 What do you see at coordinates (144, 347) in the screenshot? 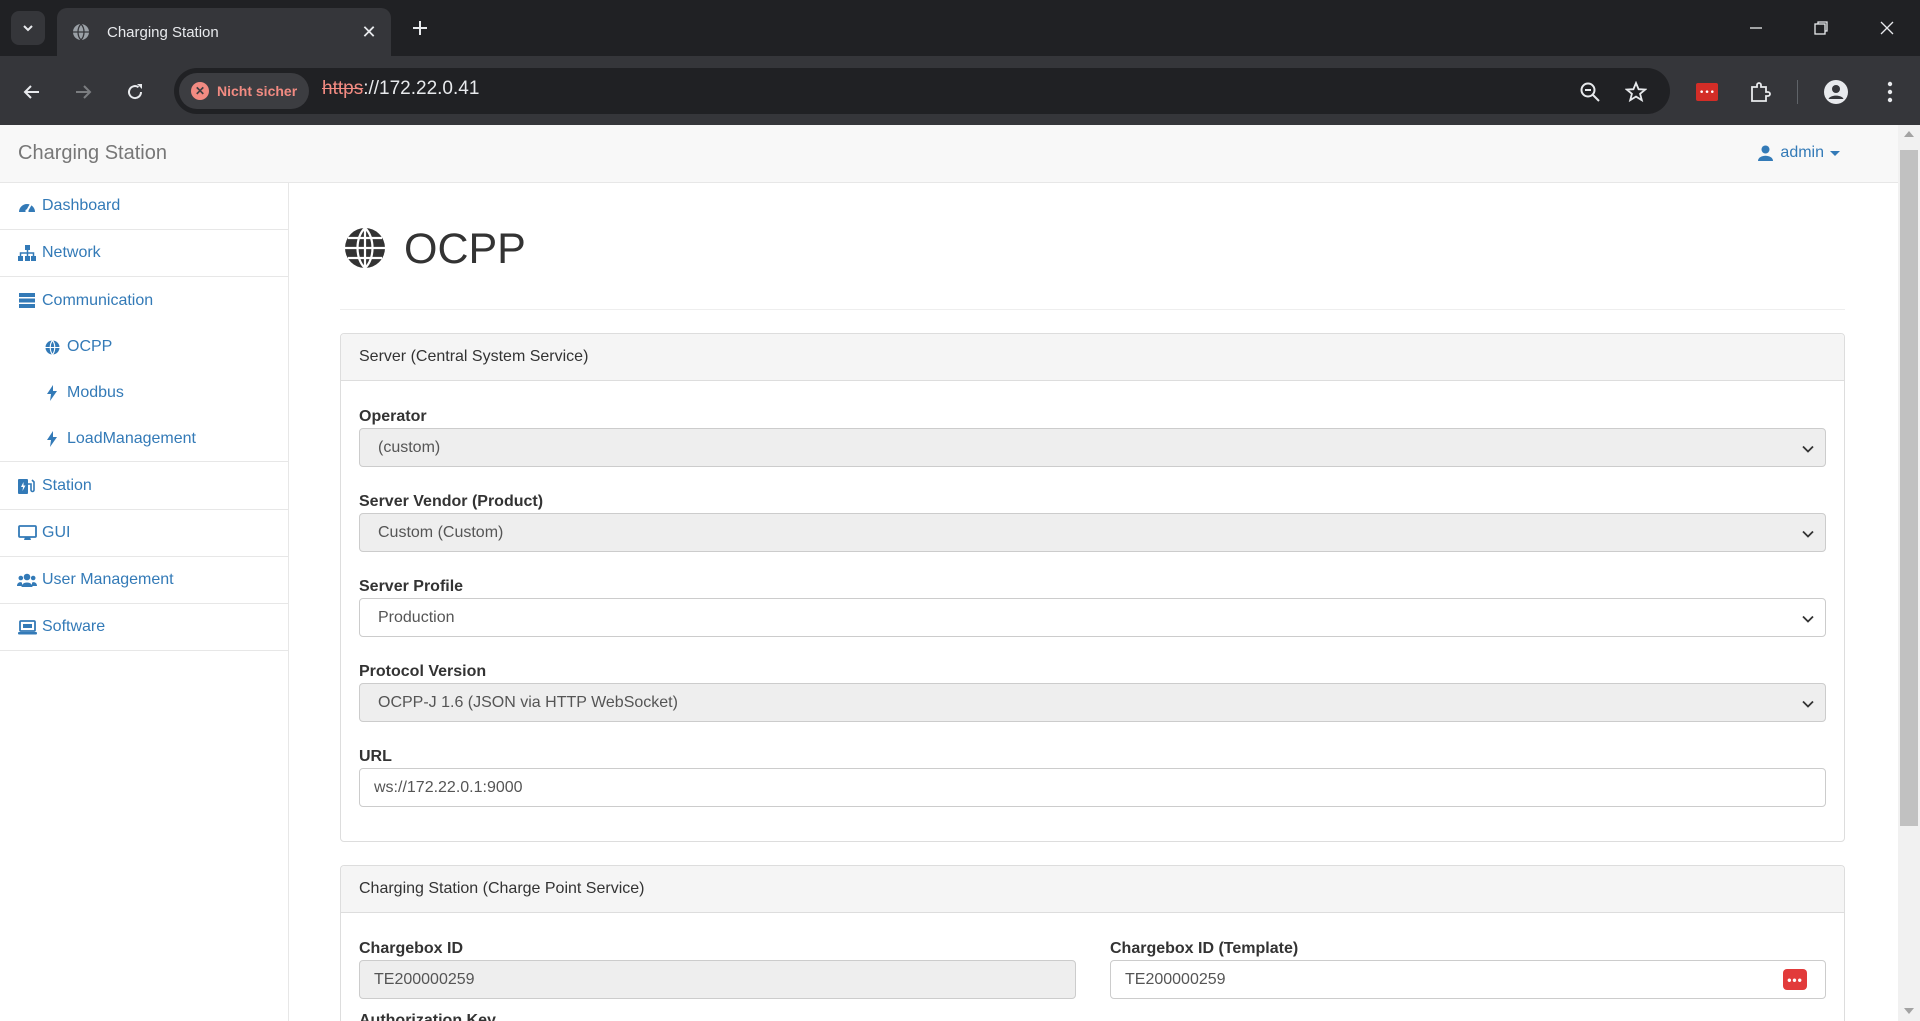
I see `sidebar-subitem-ocpp: OCPP` at bounding box center [144, 347].